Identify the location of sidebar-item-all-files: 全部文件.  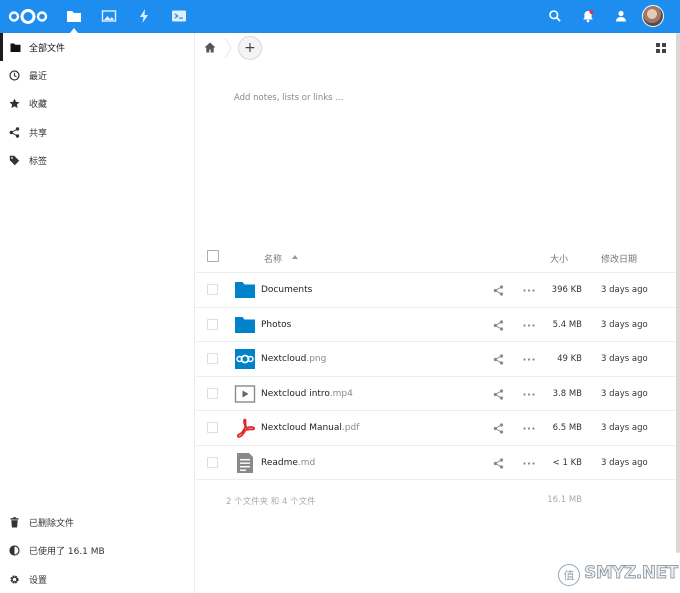
(97, 47).